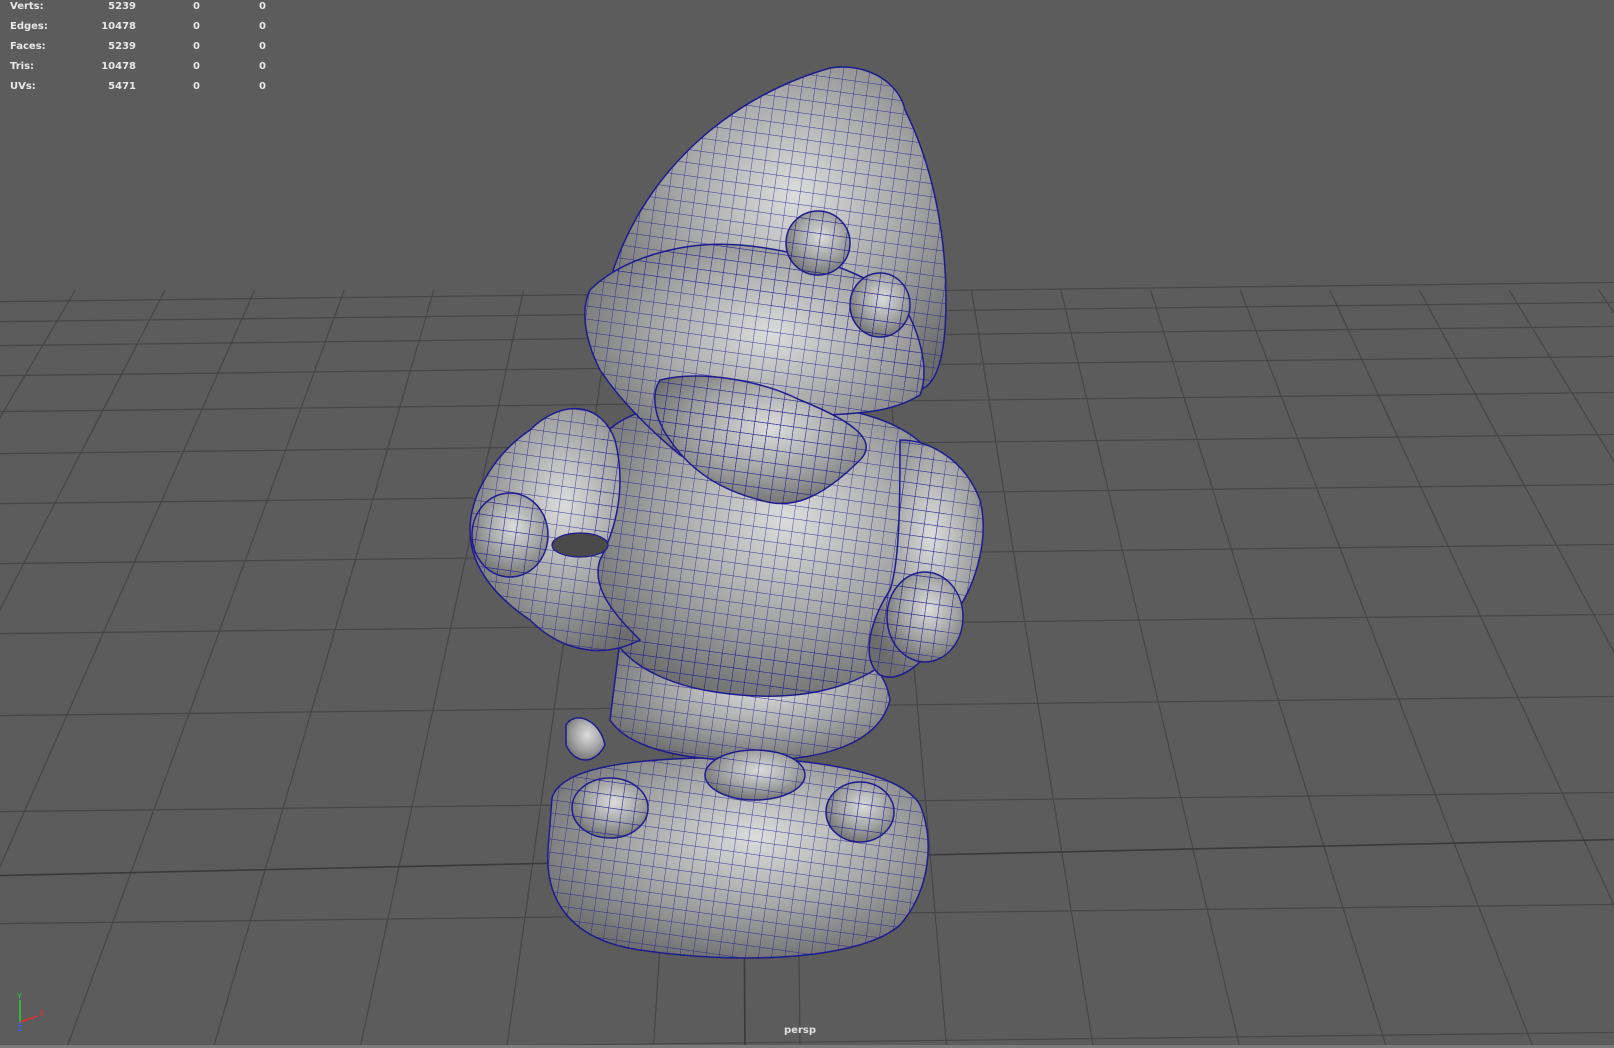 Image resolution: width=1614 pixels, height=1048 pixels. I want to click on x-axis-line, so click(29, 1019).